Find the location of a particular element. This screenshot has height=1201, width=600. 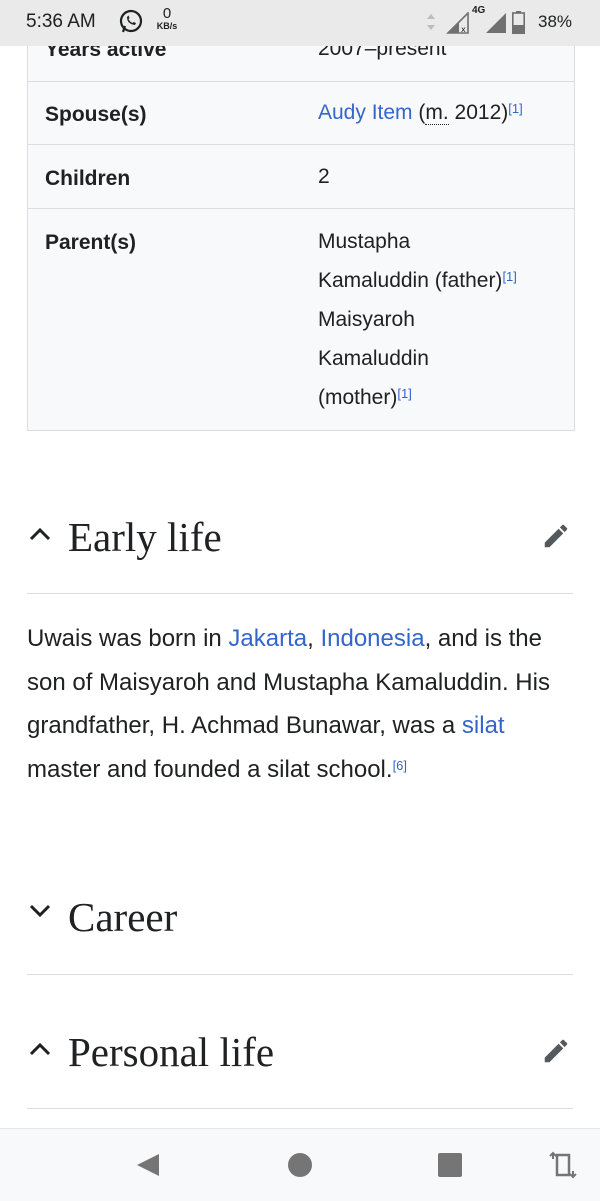

status-bar: 5:36 AM 0 KB/s x 4G 38% is located at coordinates (300, 23).